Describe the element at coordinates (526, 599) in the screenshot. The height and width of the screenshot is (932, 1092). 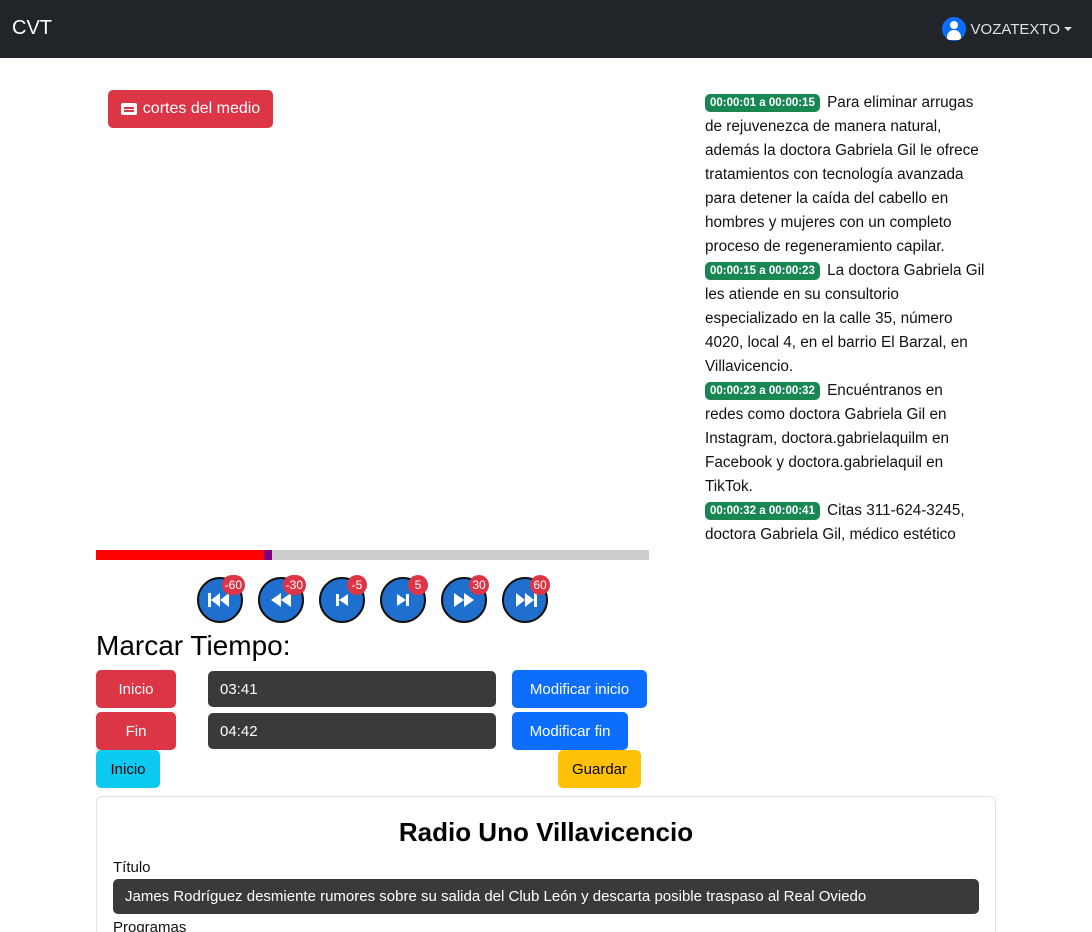
I see `skip-forward-60-button: 60` at that location.